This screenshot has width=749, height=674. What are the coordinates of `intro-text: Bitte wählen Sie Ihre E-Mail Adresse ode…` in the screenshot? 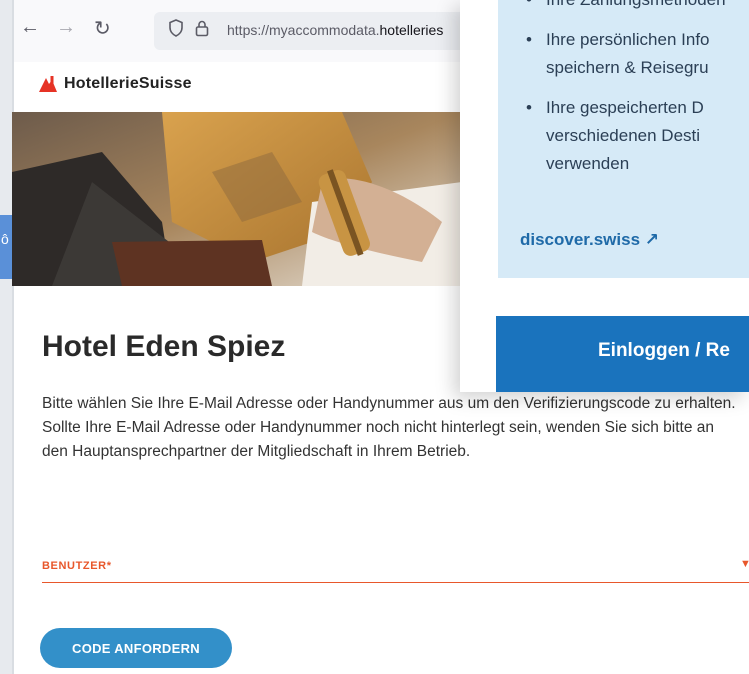 It's located at (389, 427).